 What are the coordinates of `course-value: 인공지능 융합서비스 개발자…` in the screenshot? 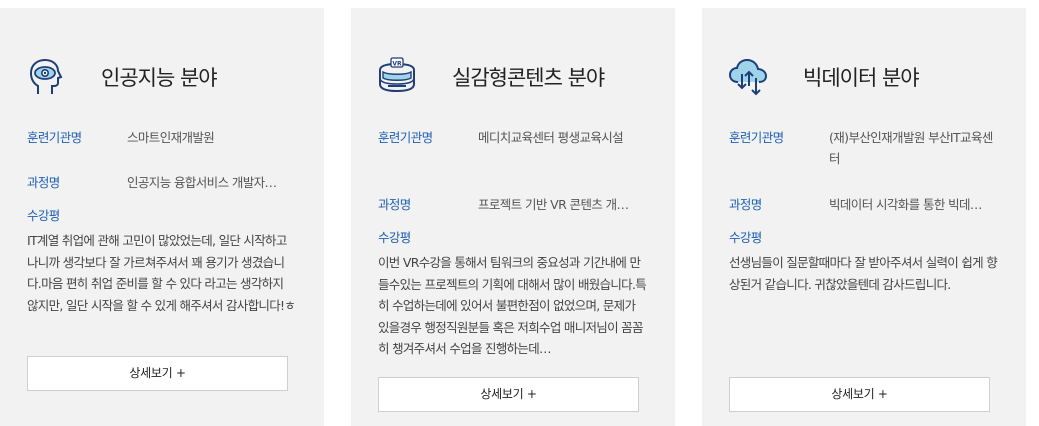 It's located at (202, 182).